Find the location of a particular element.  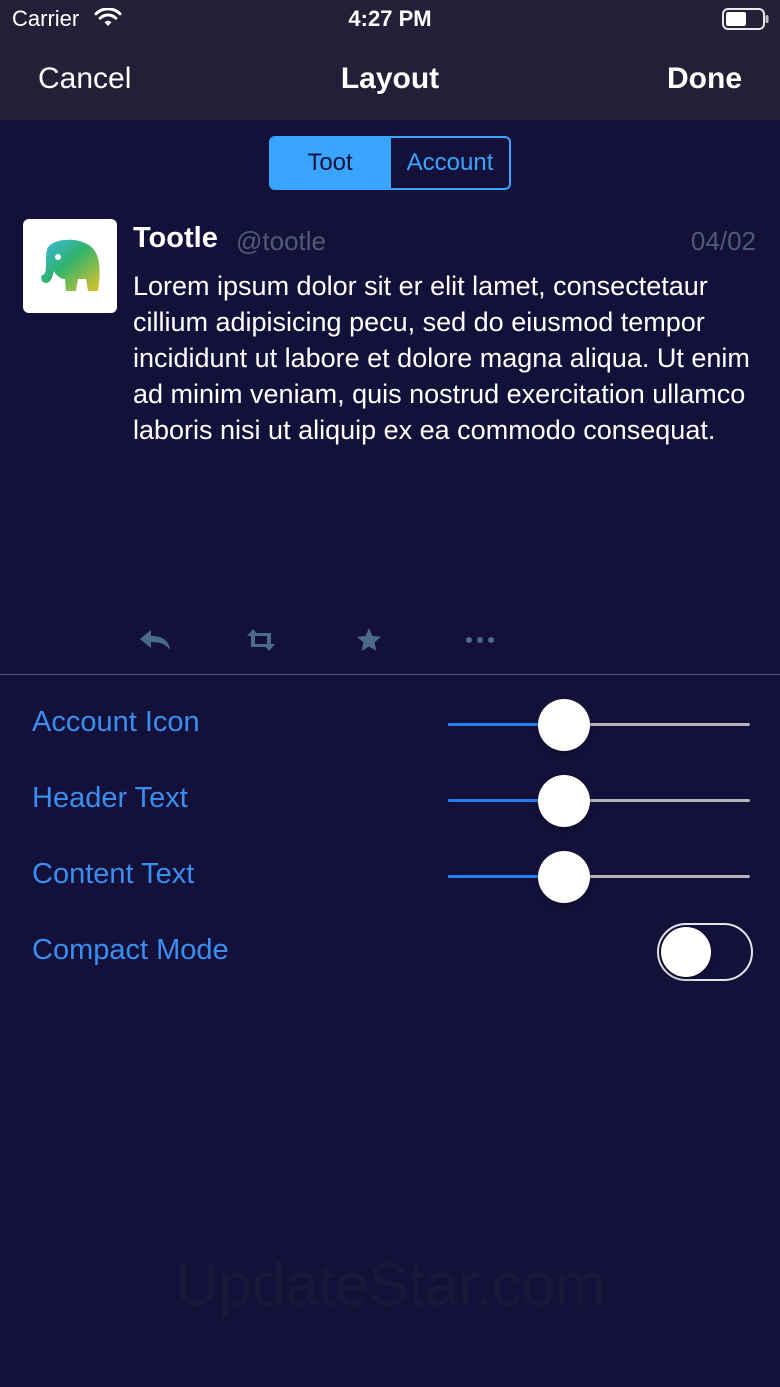

preview-segmented-control: Toot Account is located at coordinates (390, 163).